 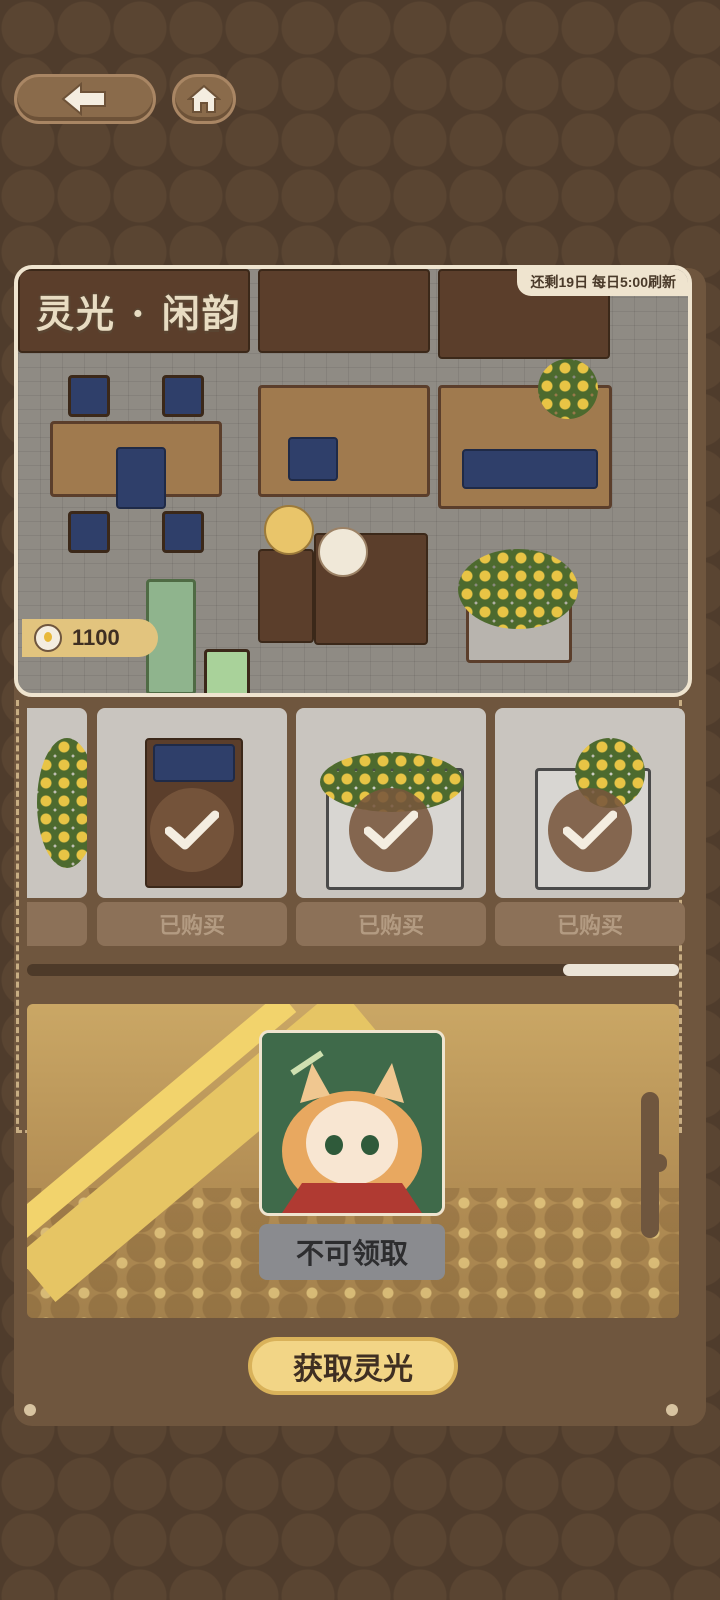 I want to click on carousel-scrollbar, so click(x=353, y=970).